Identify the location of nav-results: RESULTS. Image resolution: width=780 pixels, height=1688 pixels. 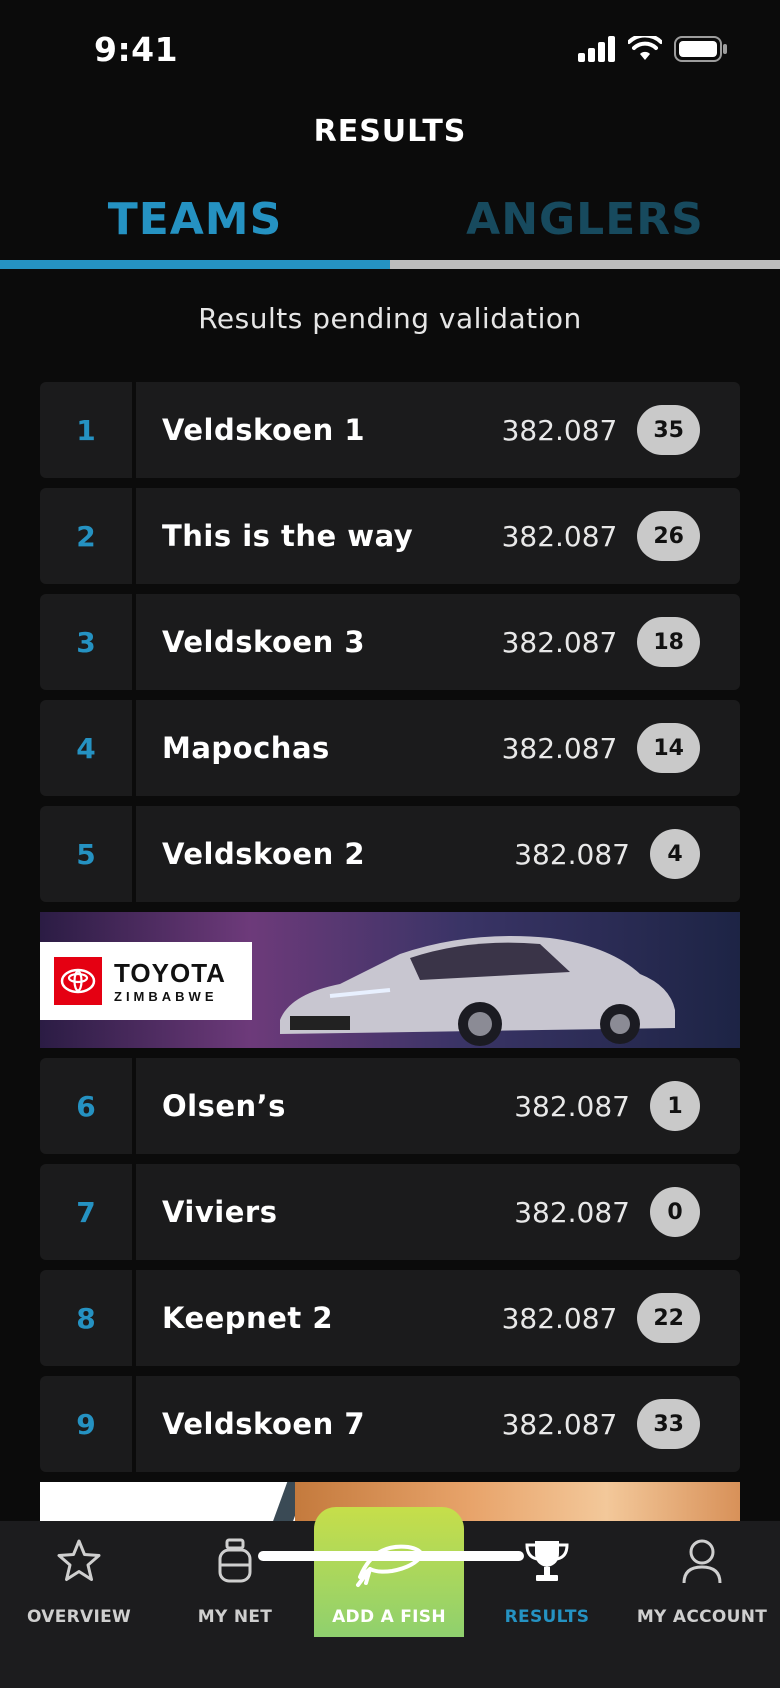
(547, 1581).